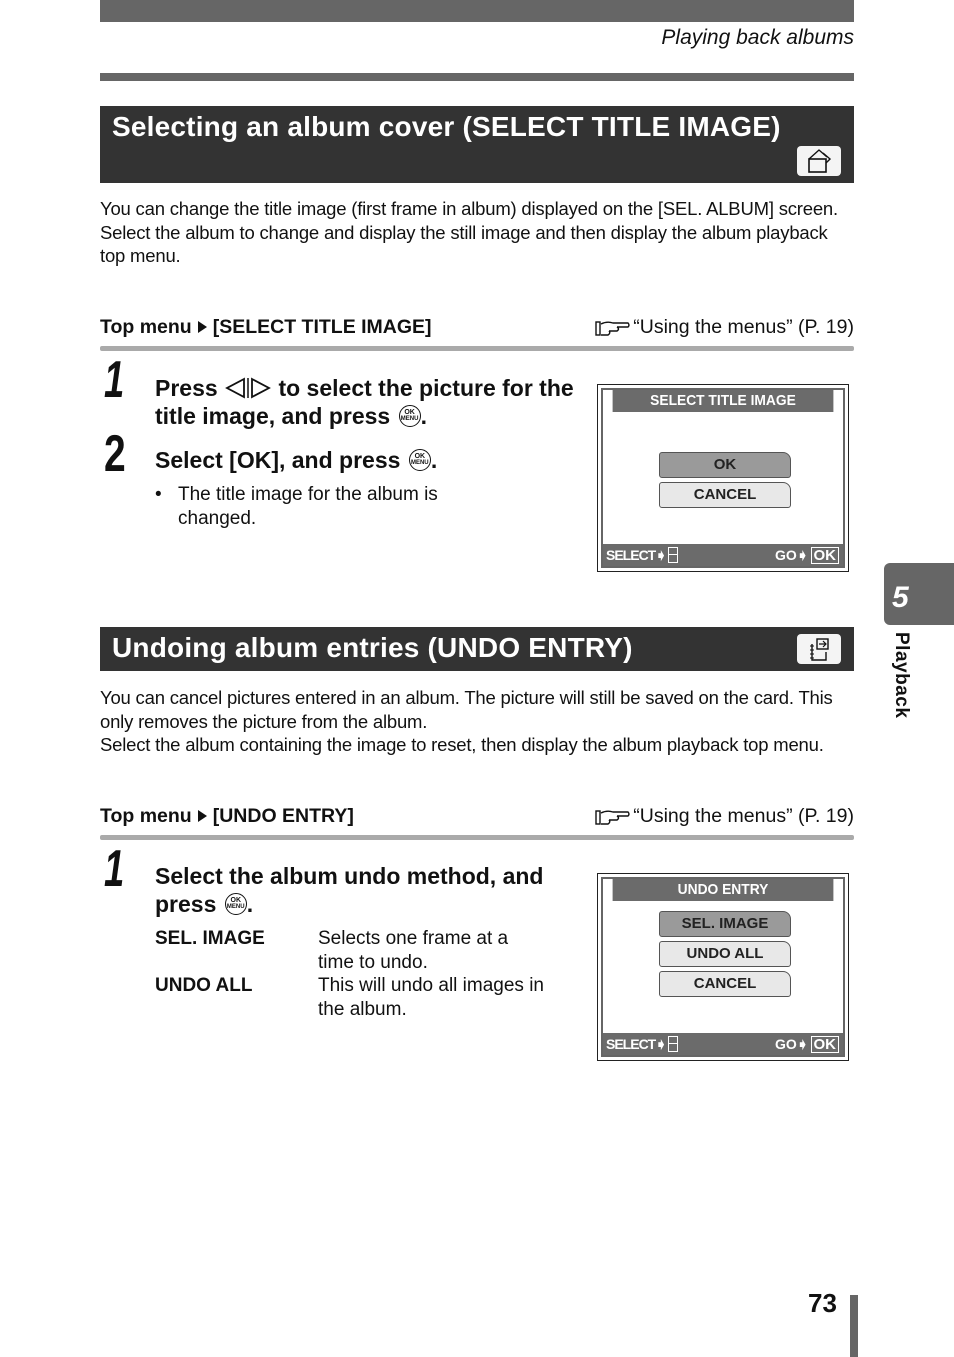 Image resolution: width=954 pixels, height=1357 pixels. I want to click on screen-title: UNDO ENTRY, so click(723, 890).